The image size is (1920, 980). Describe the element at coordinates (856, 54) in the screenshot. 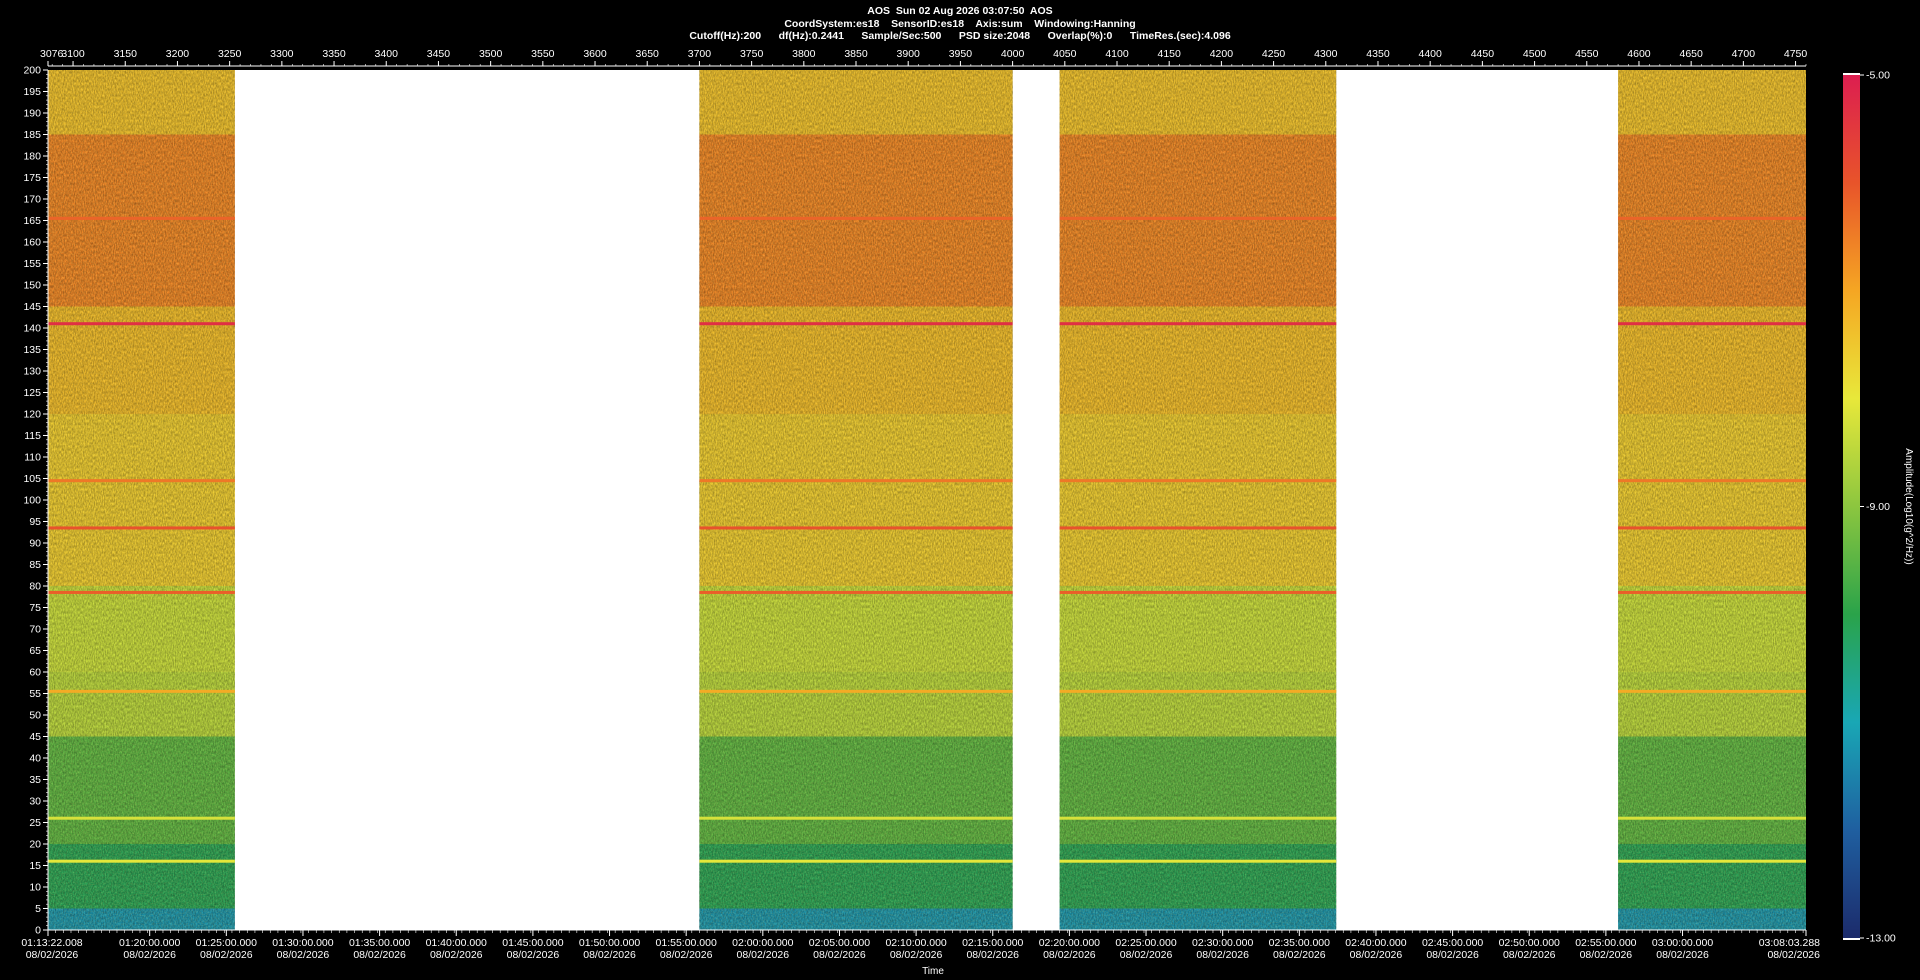

I see `top-tick-label: 3850` at that location.